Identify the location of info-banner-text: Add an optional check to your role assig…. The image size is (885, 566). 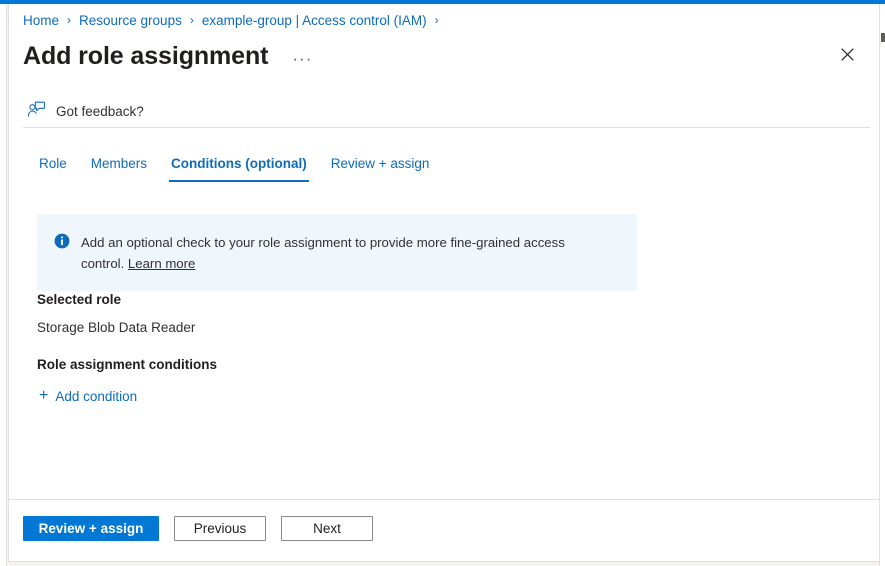
(338, 253).